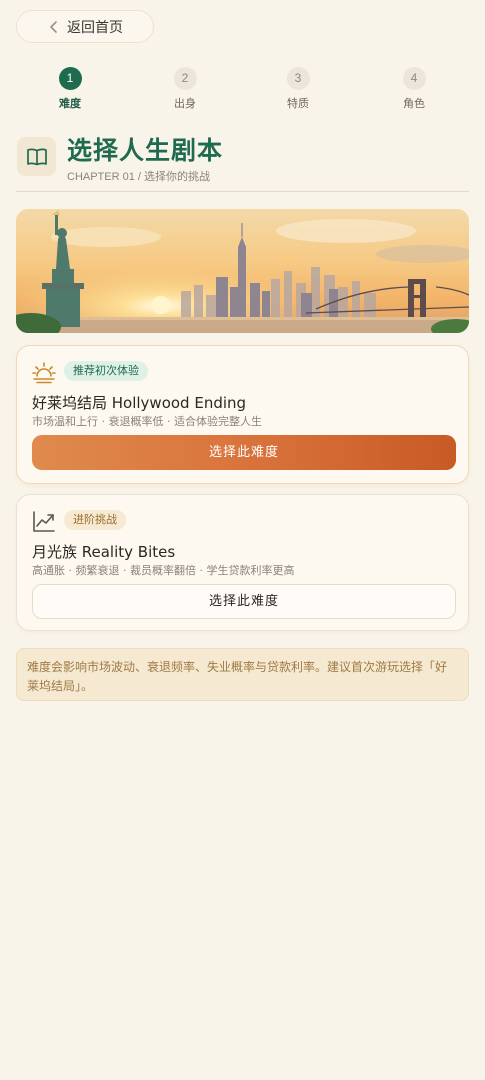  What do you see at coordinates (298, 78) in the screenshot?
I see `step-number: 3` at bounding box center [298, 78].